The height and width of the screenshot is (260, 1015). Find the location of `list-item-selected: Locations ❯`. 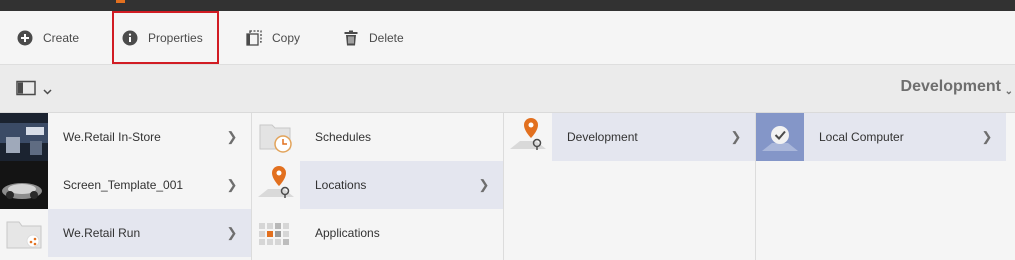

list-item-selected: Locations ❯ is located at coordinates (377, 185).